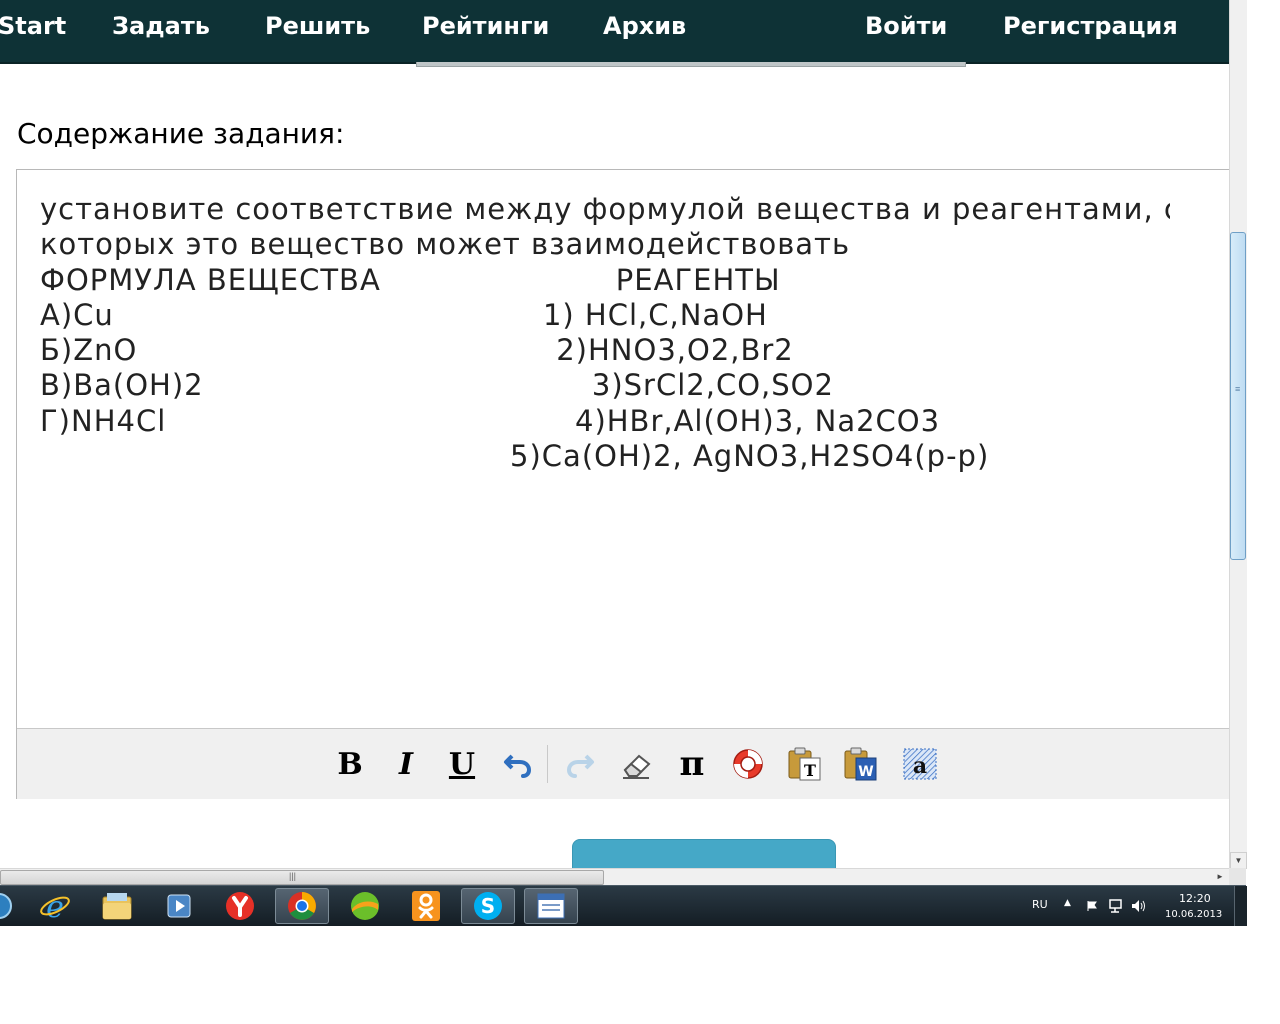 The height and width of the screenshot is (1024, 1280). I want to click on media-player-icon, so click(179, 906).